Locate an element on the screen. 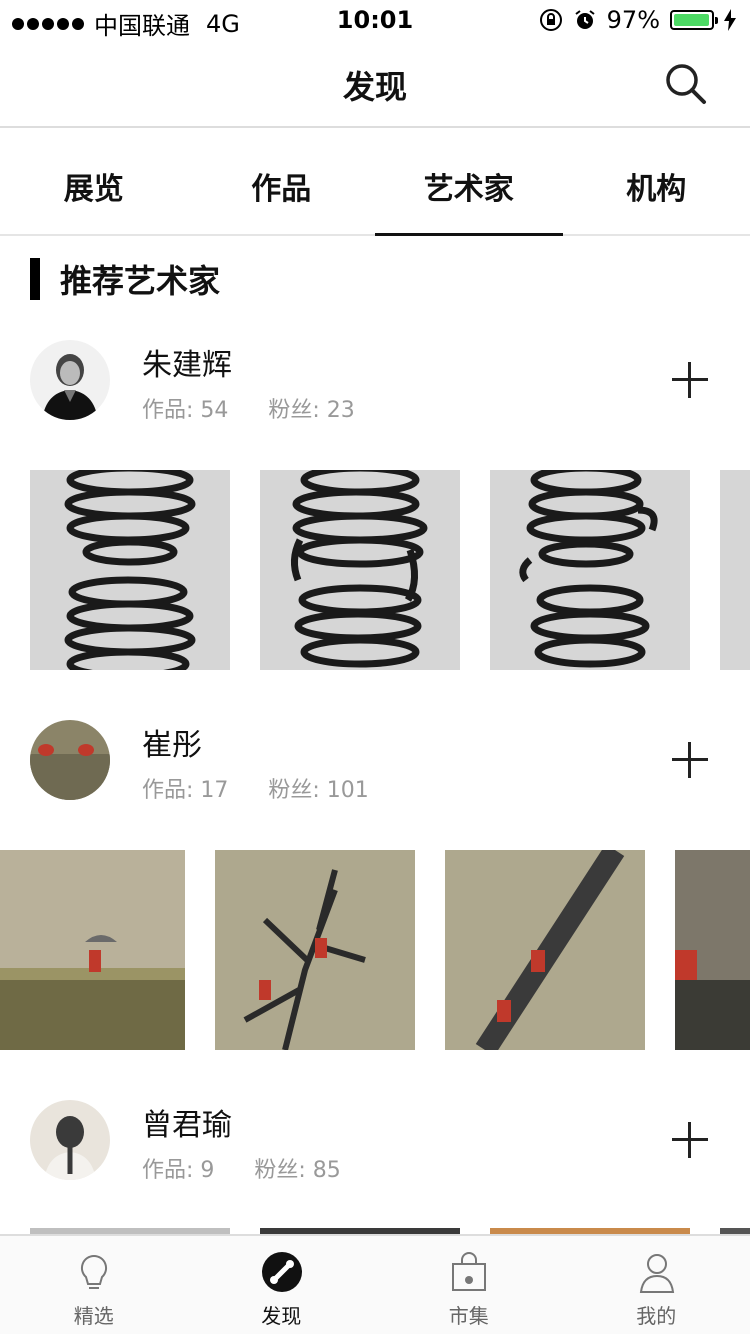 The image size is (750, 1334). tab-exhibitions: 展览 is located at coordinates (94, 182).